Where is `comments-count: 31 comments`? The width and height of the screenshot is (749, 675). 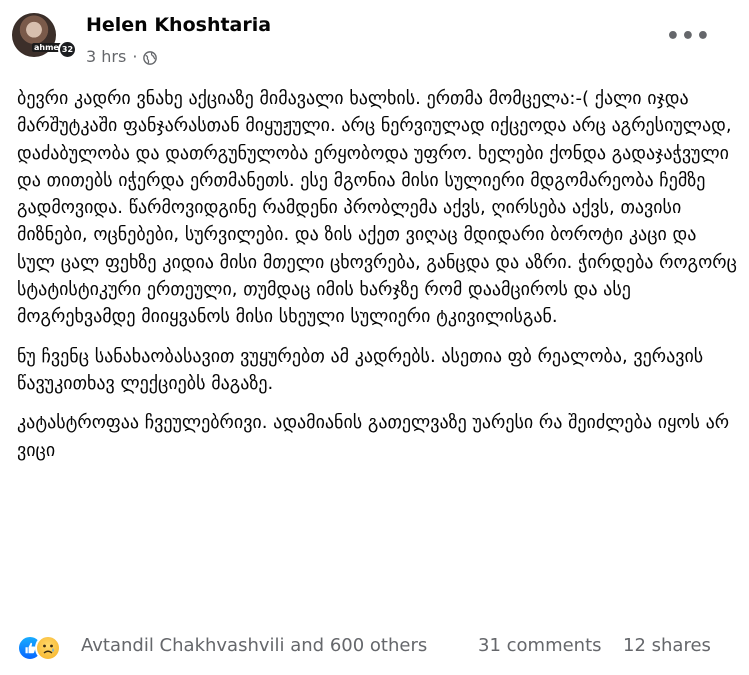 comments-count: 31 comments is located at coordinates (540, 645).